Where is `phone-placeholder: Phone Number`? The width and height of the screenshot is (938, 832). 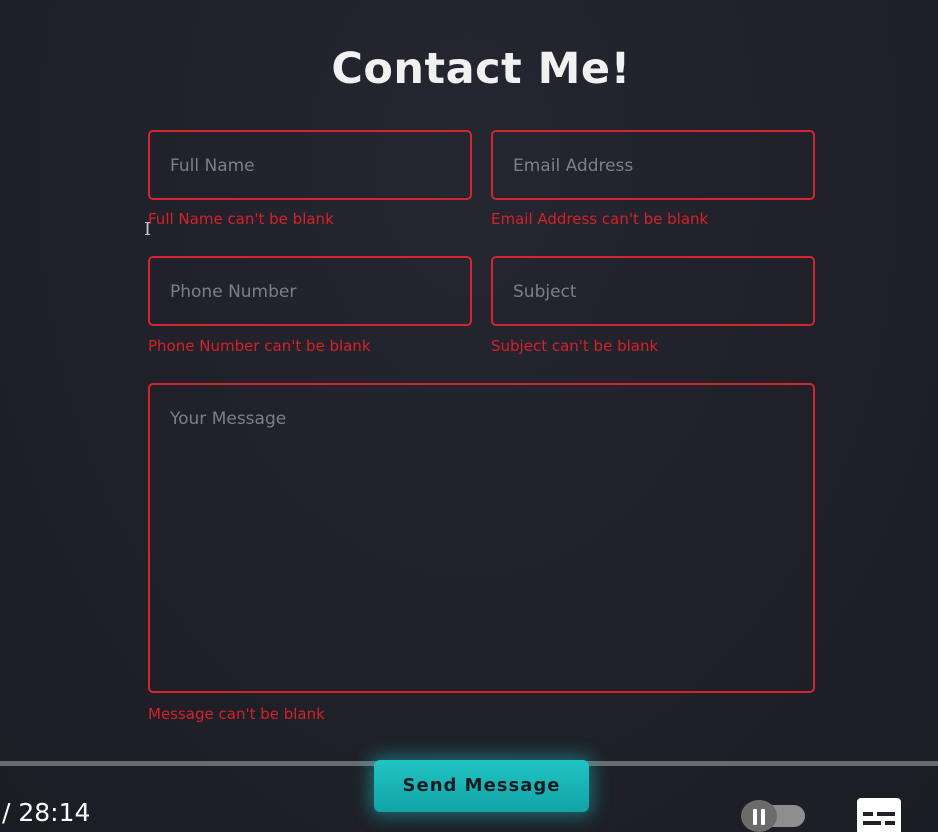
phone-placeholder: Phone Number is located at coordinates (233, 292).